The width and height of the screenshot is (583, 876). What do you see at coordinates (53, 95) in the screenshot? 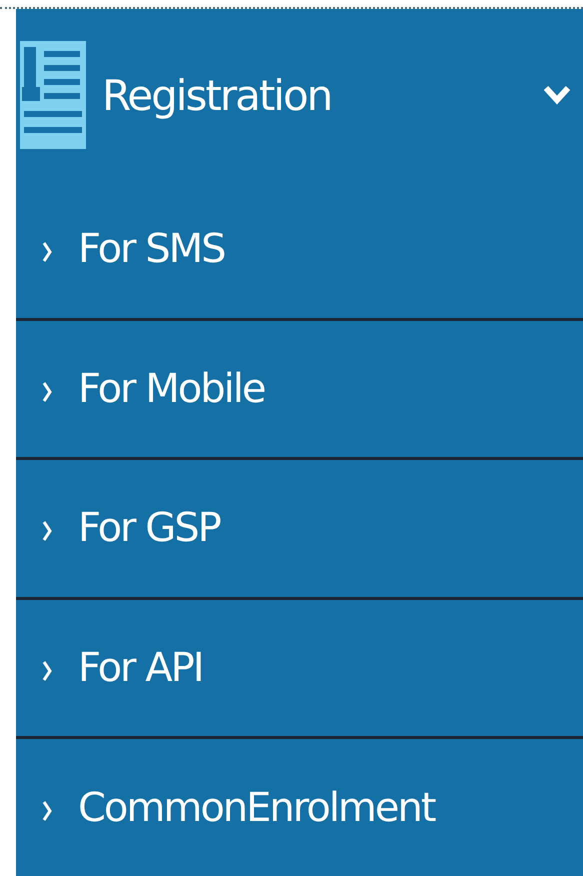
I see `form-icon` at bounding box center [53, 95].